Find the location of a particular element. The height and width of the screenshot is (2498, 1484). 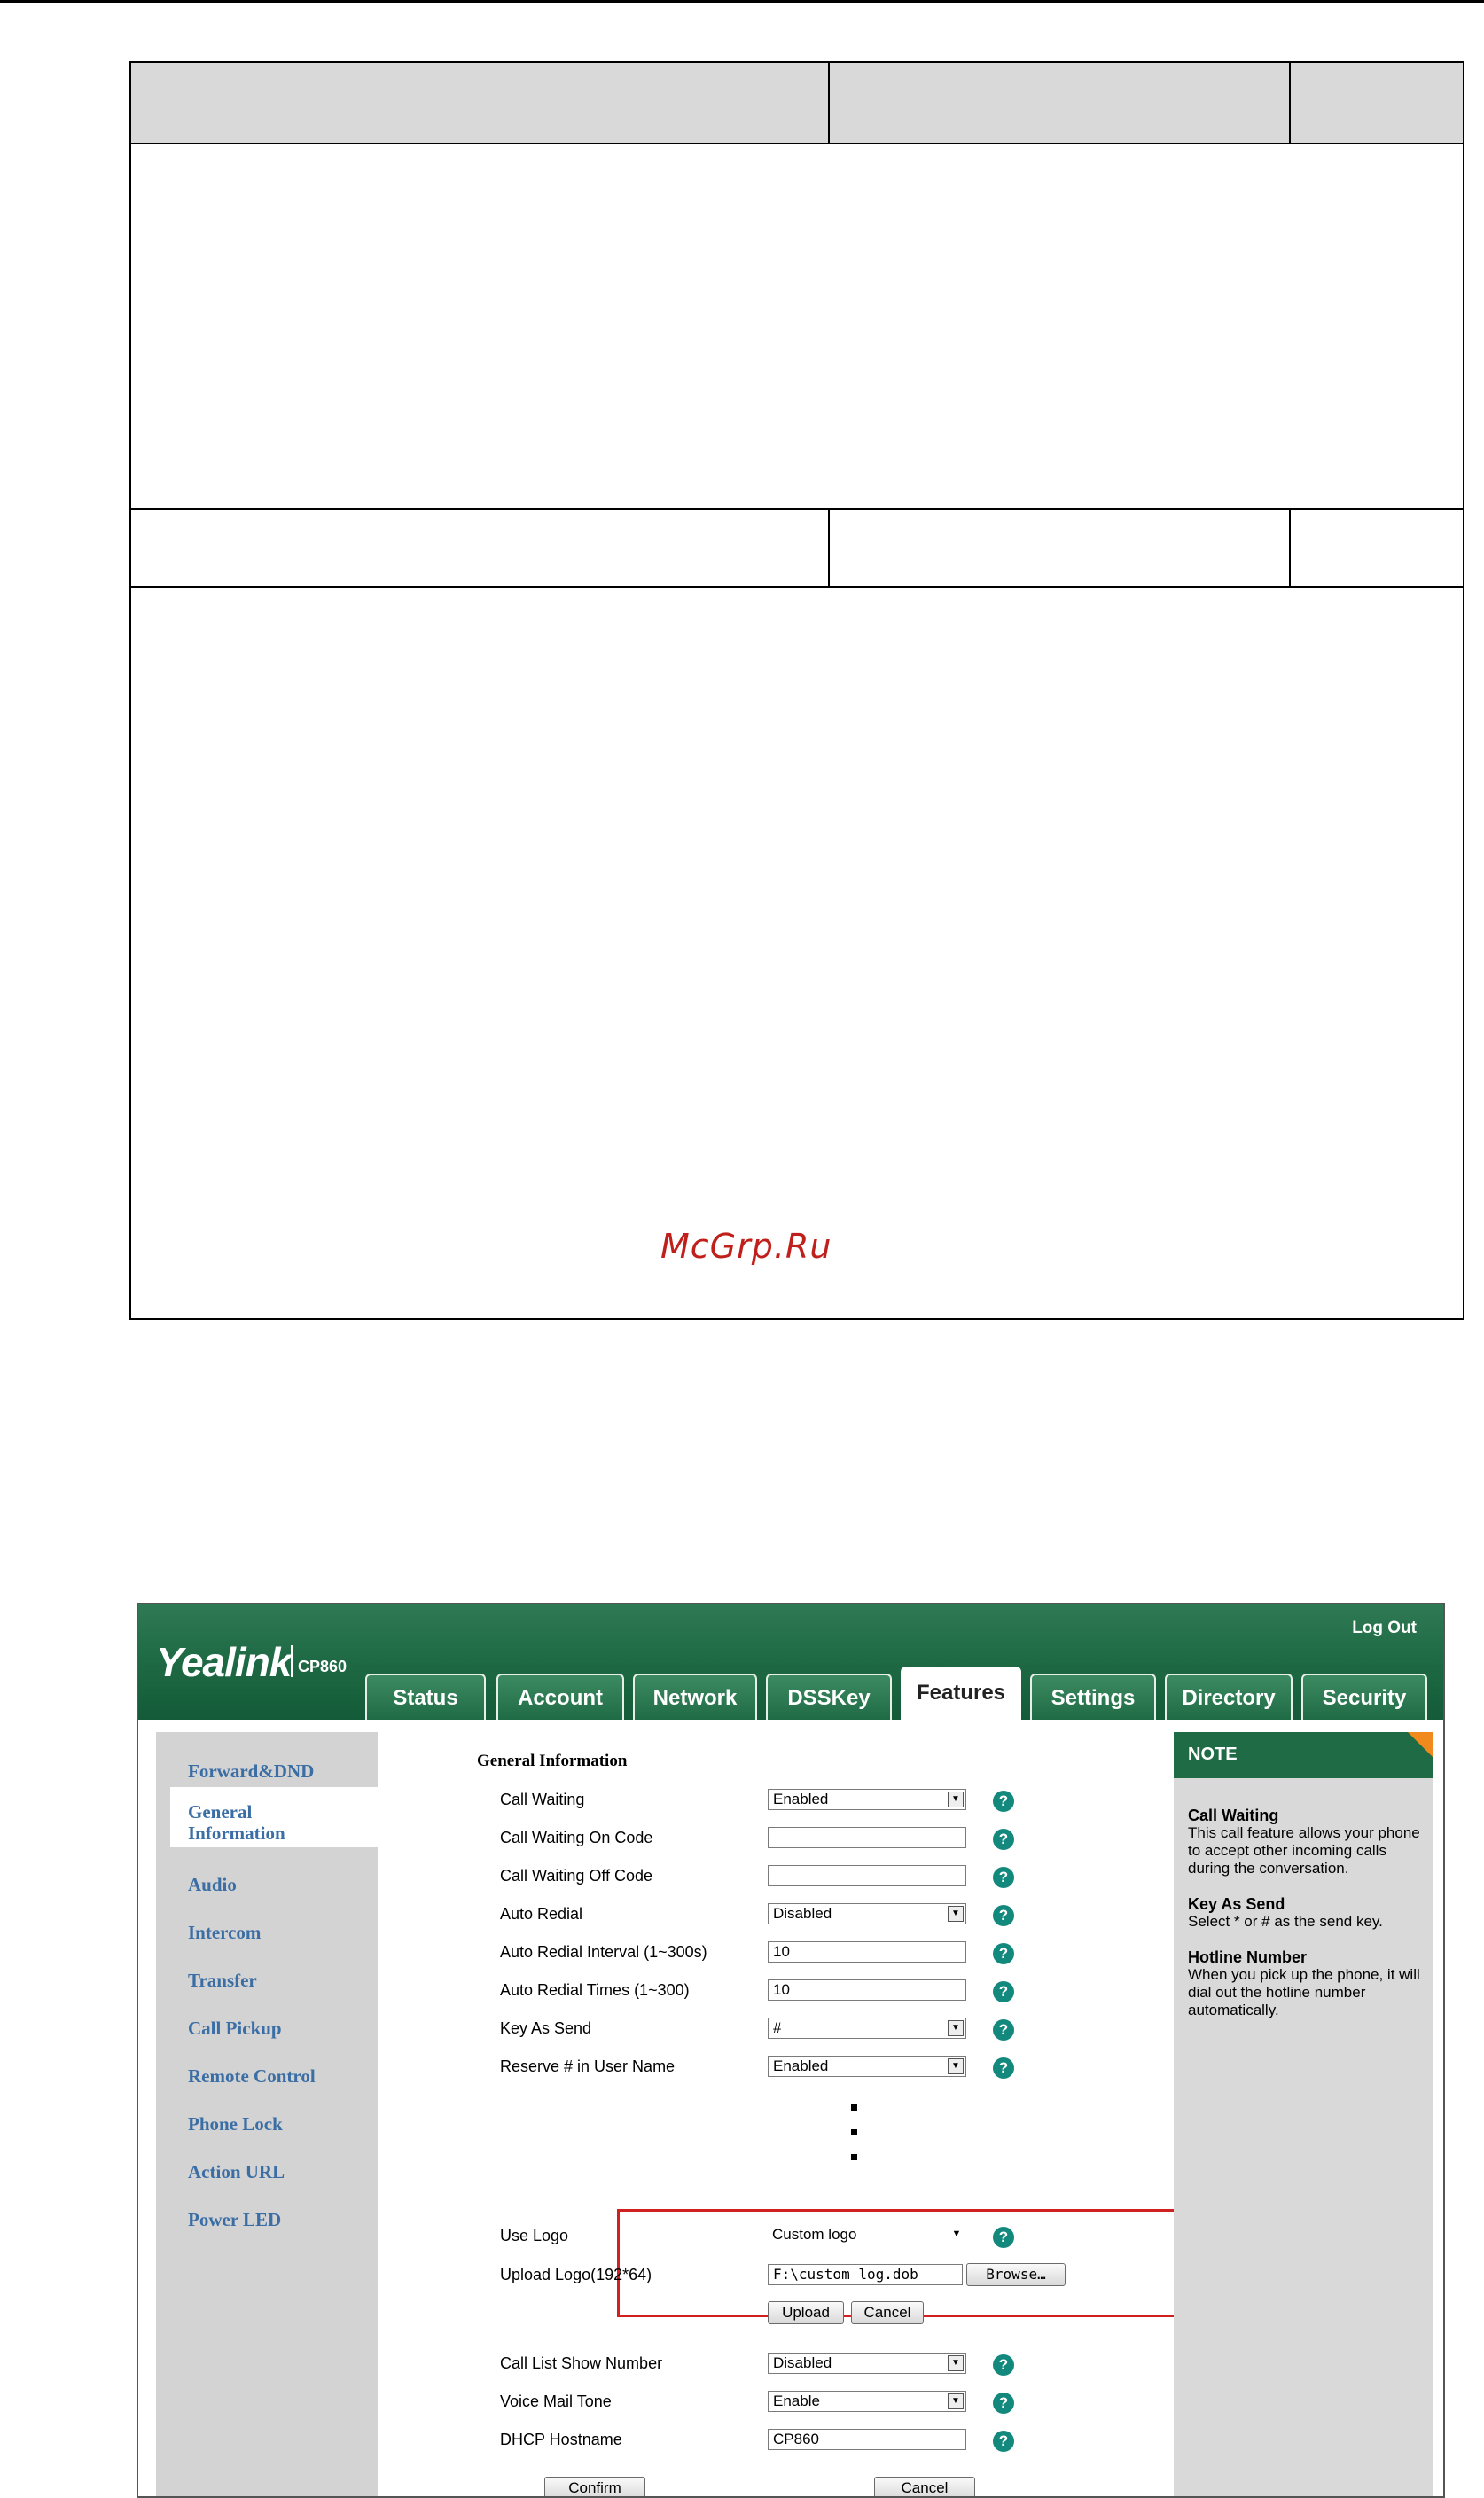

brand-logo: Yealink is located at coordinates (224, 1662).